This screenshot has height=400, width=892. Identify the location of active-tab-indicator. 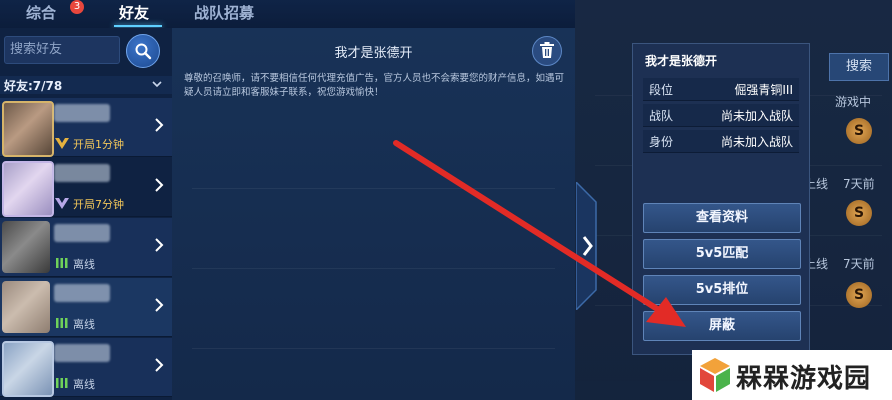
(138, 26).